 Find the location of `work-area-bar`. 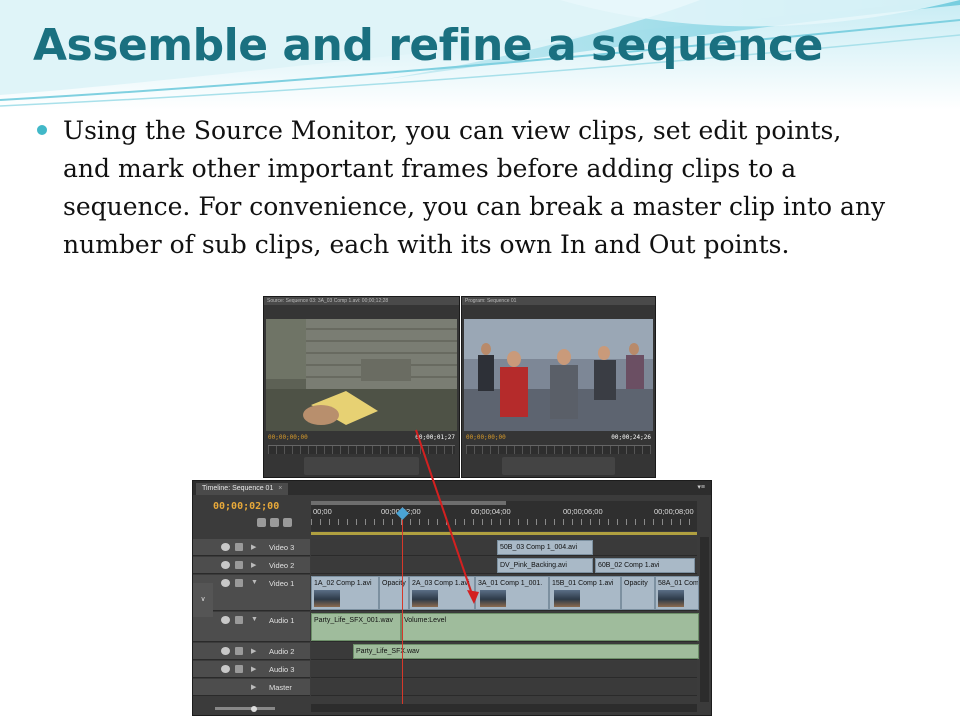

work-area-bar is located at coordinates (408, 503).